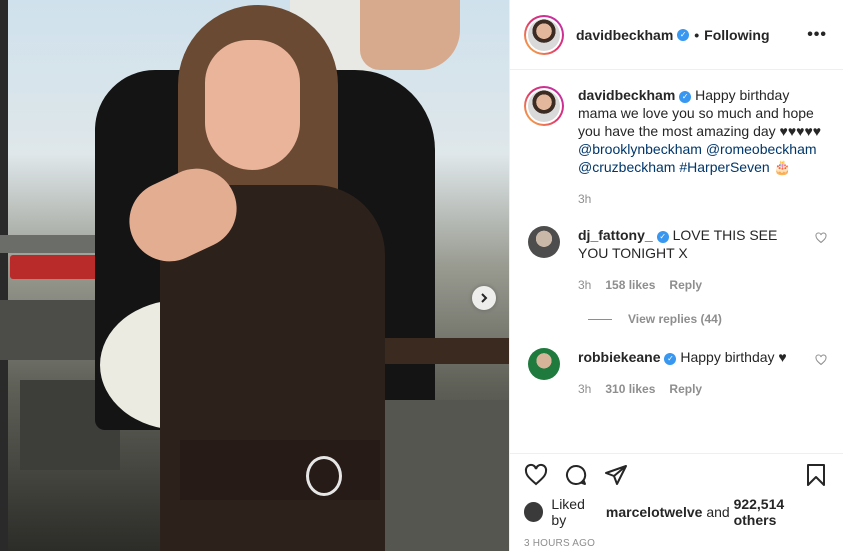 This screenshot has height=551, width=843. I want to click on author-username: davidbeckham, so click(624, 35).